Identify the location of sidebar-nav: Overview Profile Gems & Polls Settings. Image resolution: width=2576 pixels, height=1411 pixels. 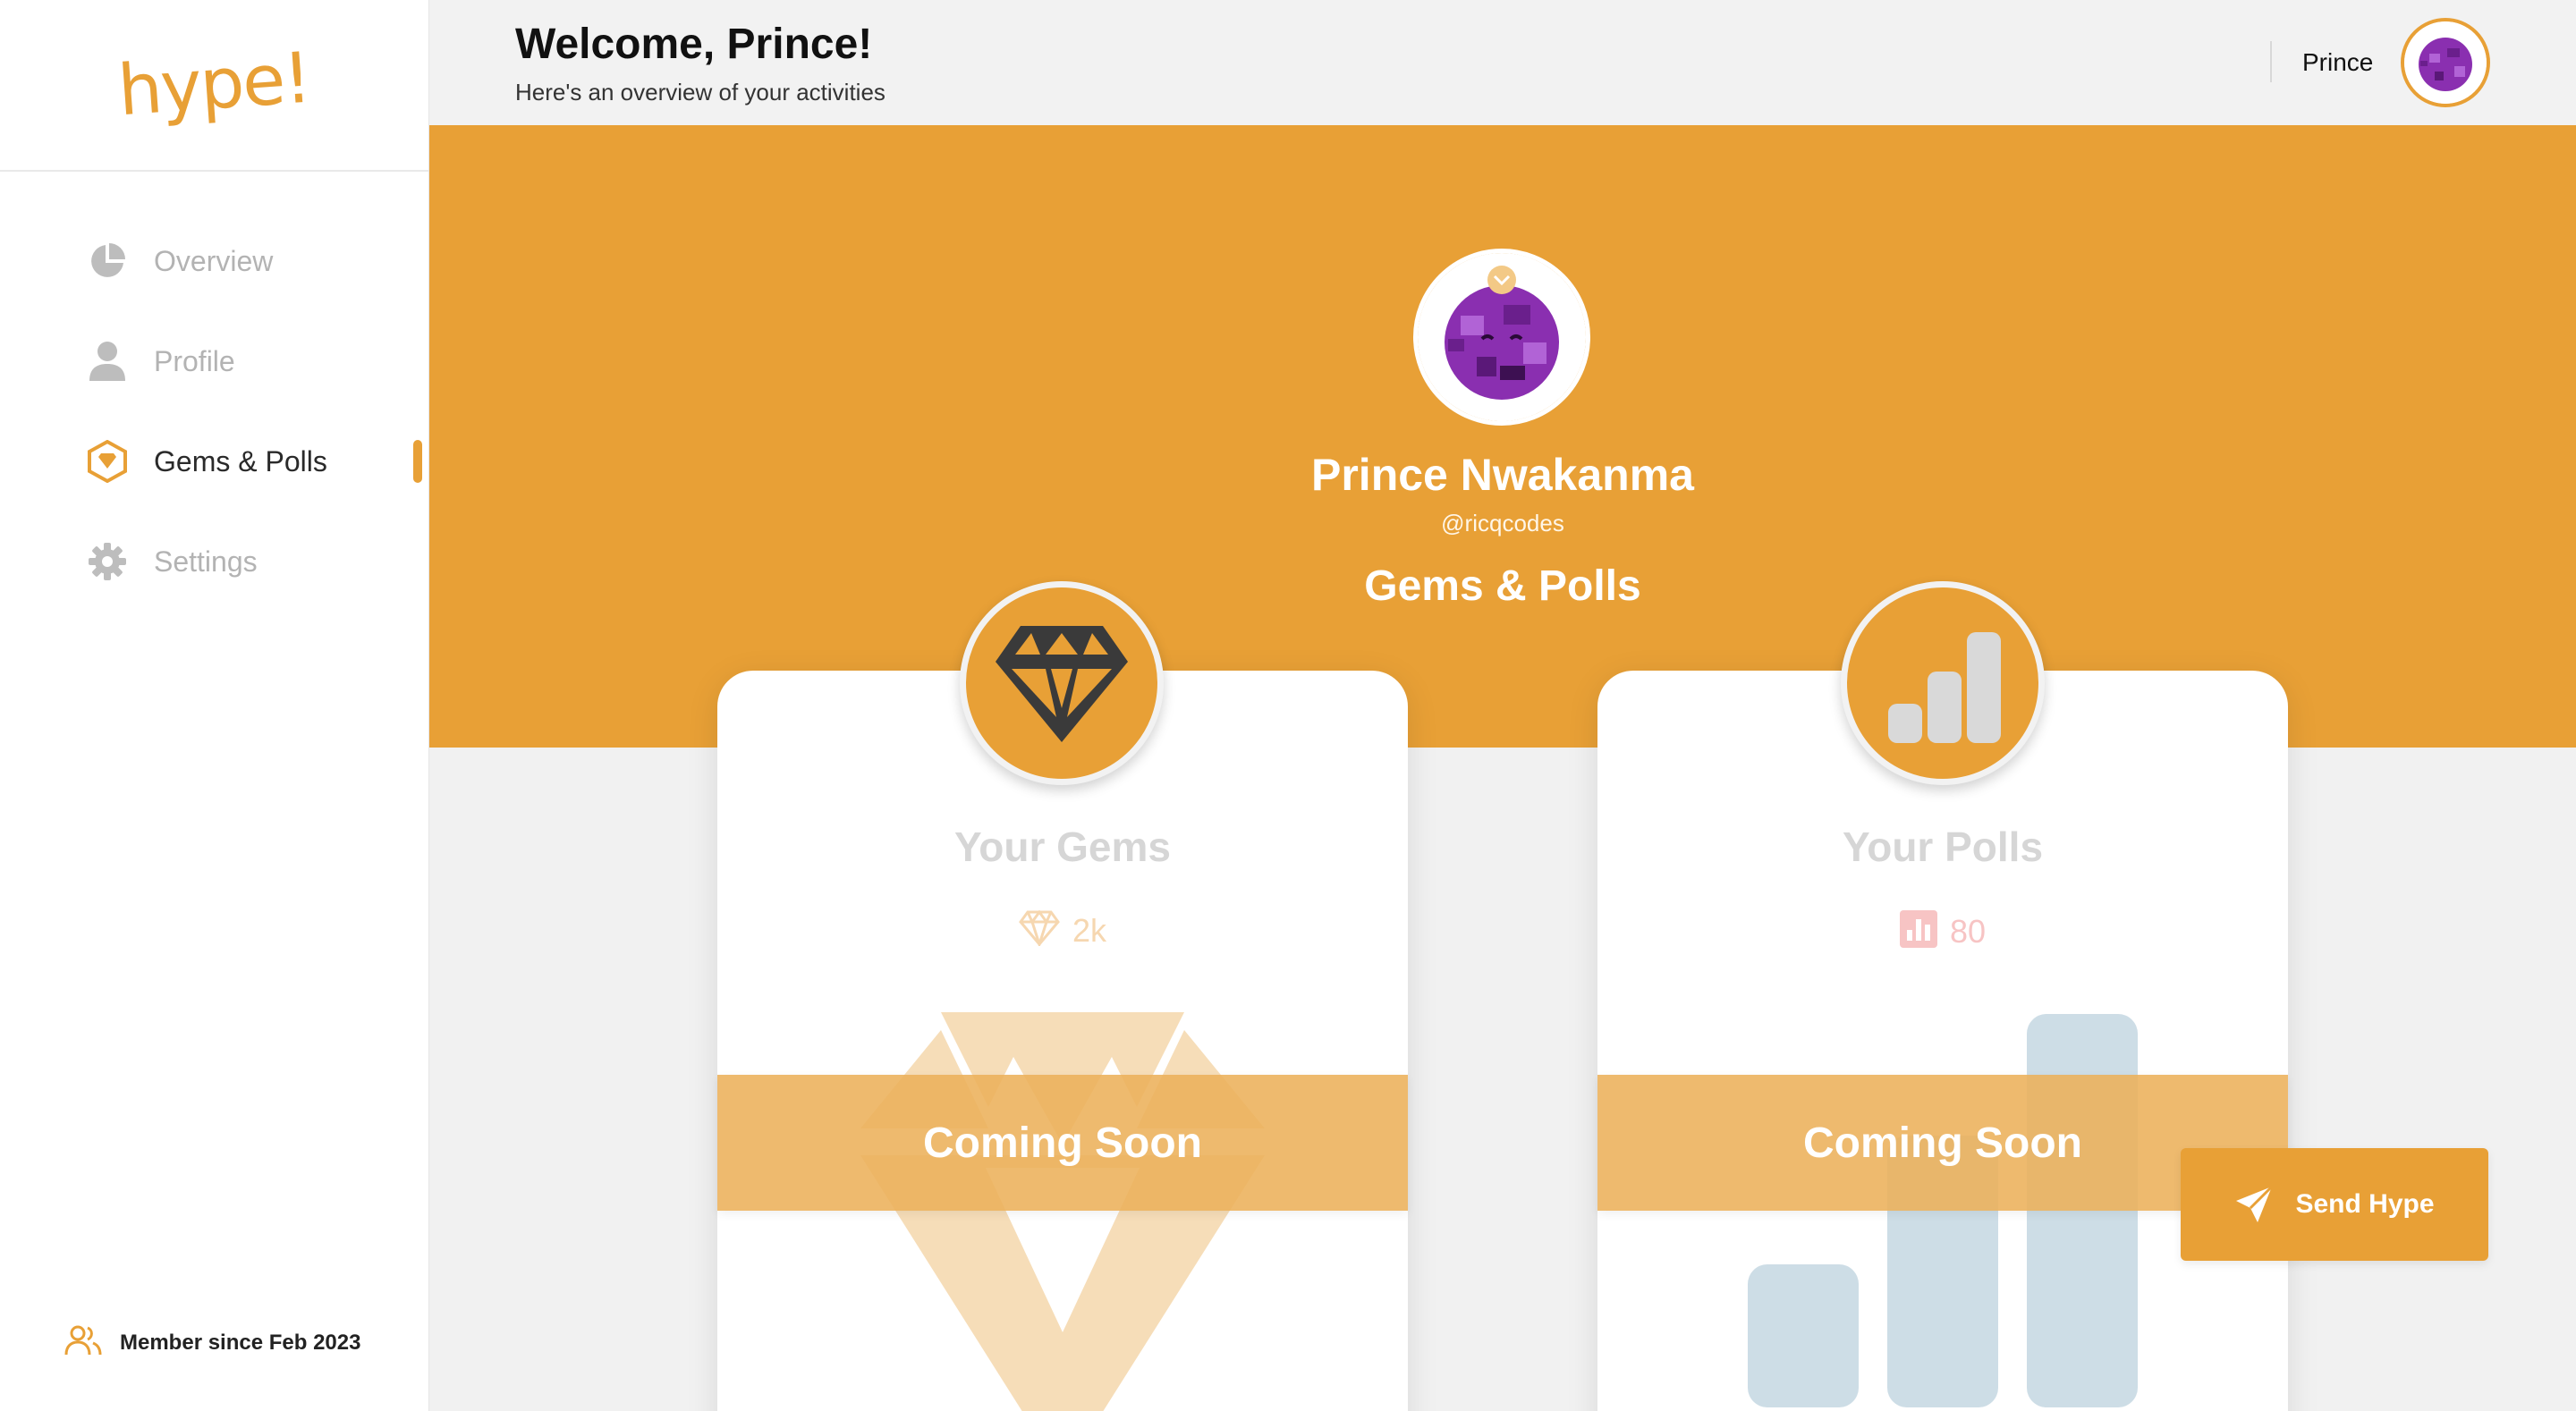
(214, 411).